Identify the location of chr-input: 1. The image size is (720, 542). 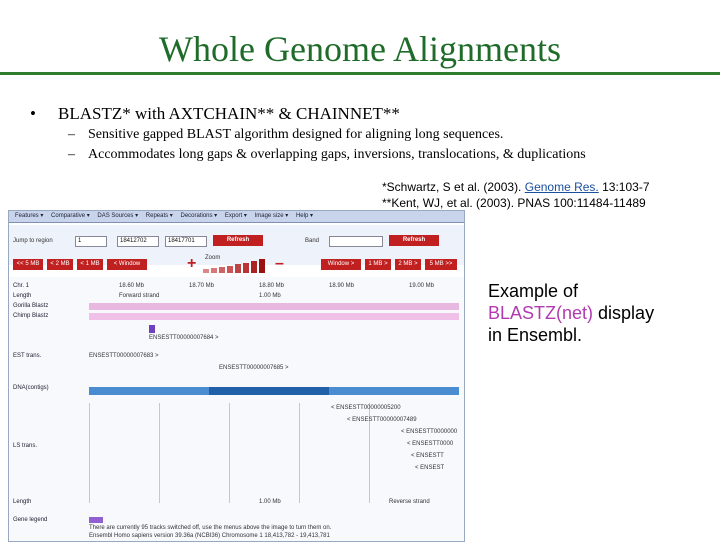
(91, 241).